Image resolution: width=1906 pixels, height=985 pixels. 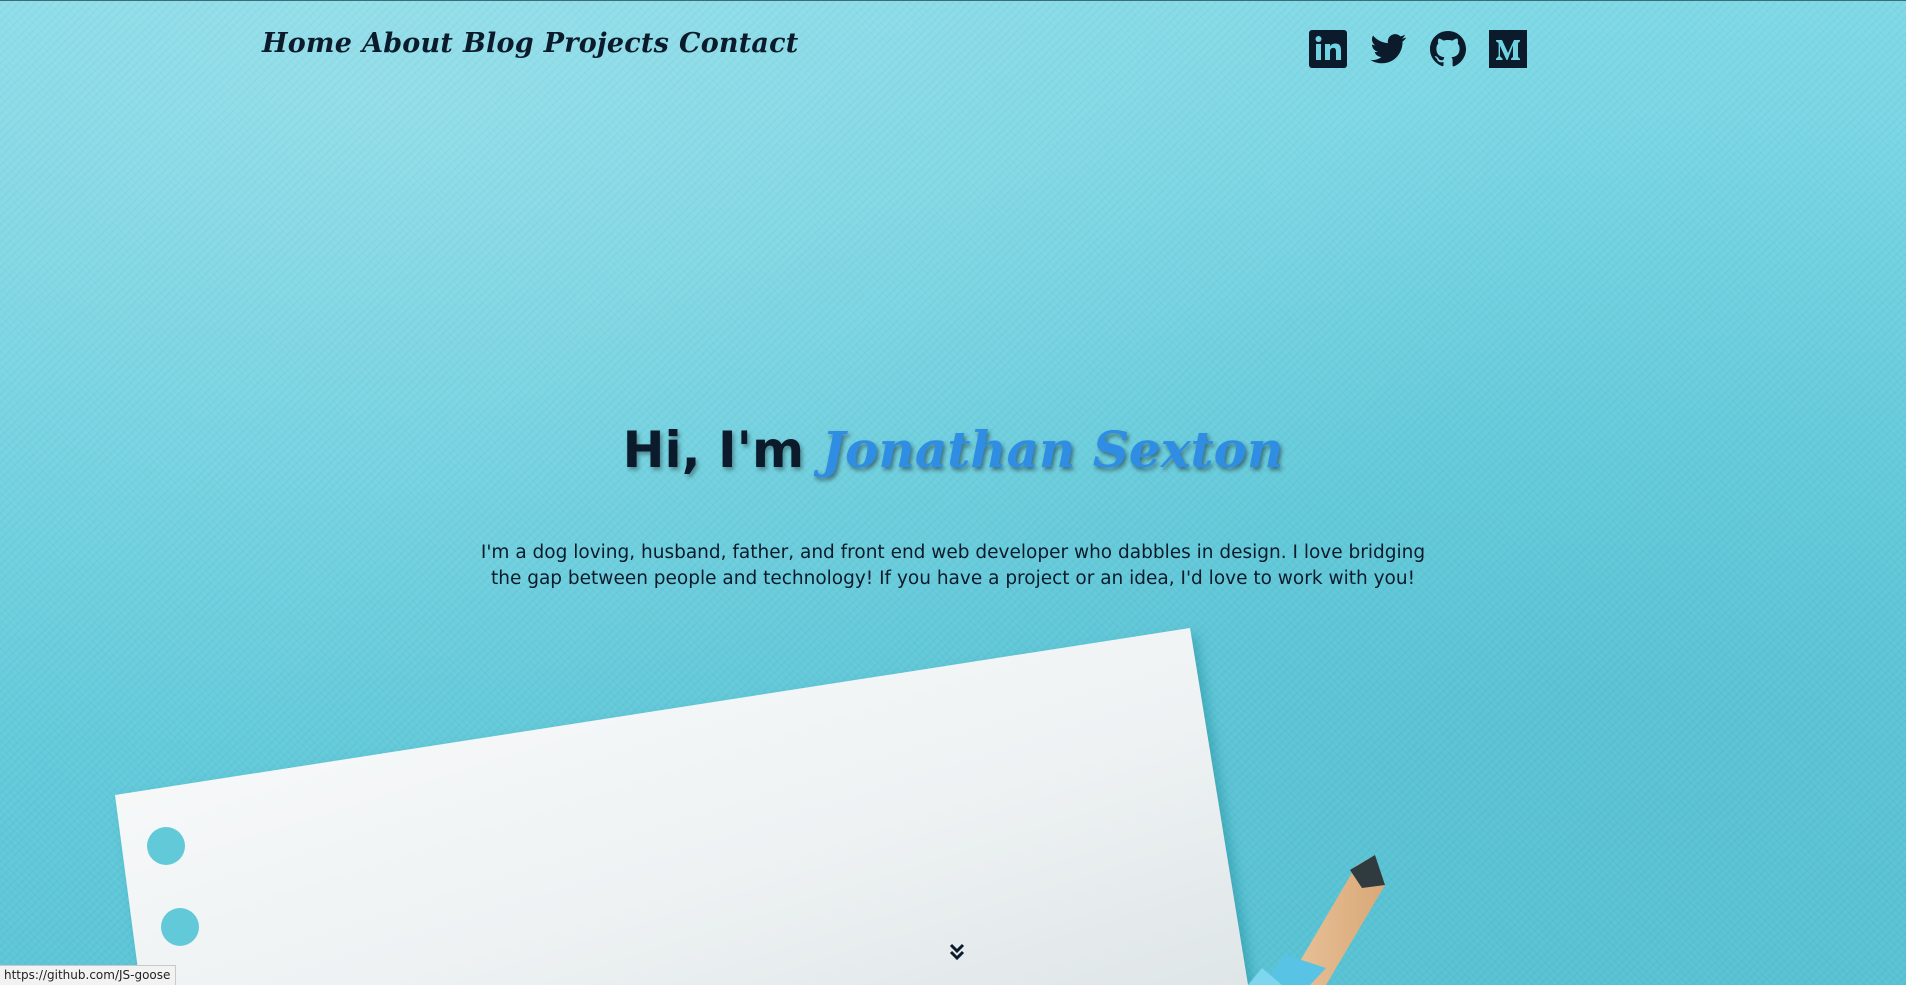 I want to click on github-octocat-glyph, so click(x=1448, y=49).